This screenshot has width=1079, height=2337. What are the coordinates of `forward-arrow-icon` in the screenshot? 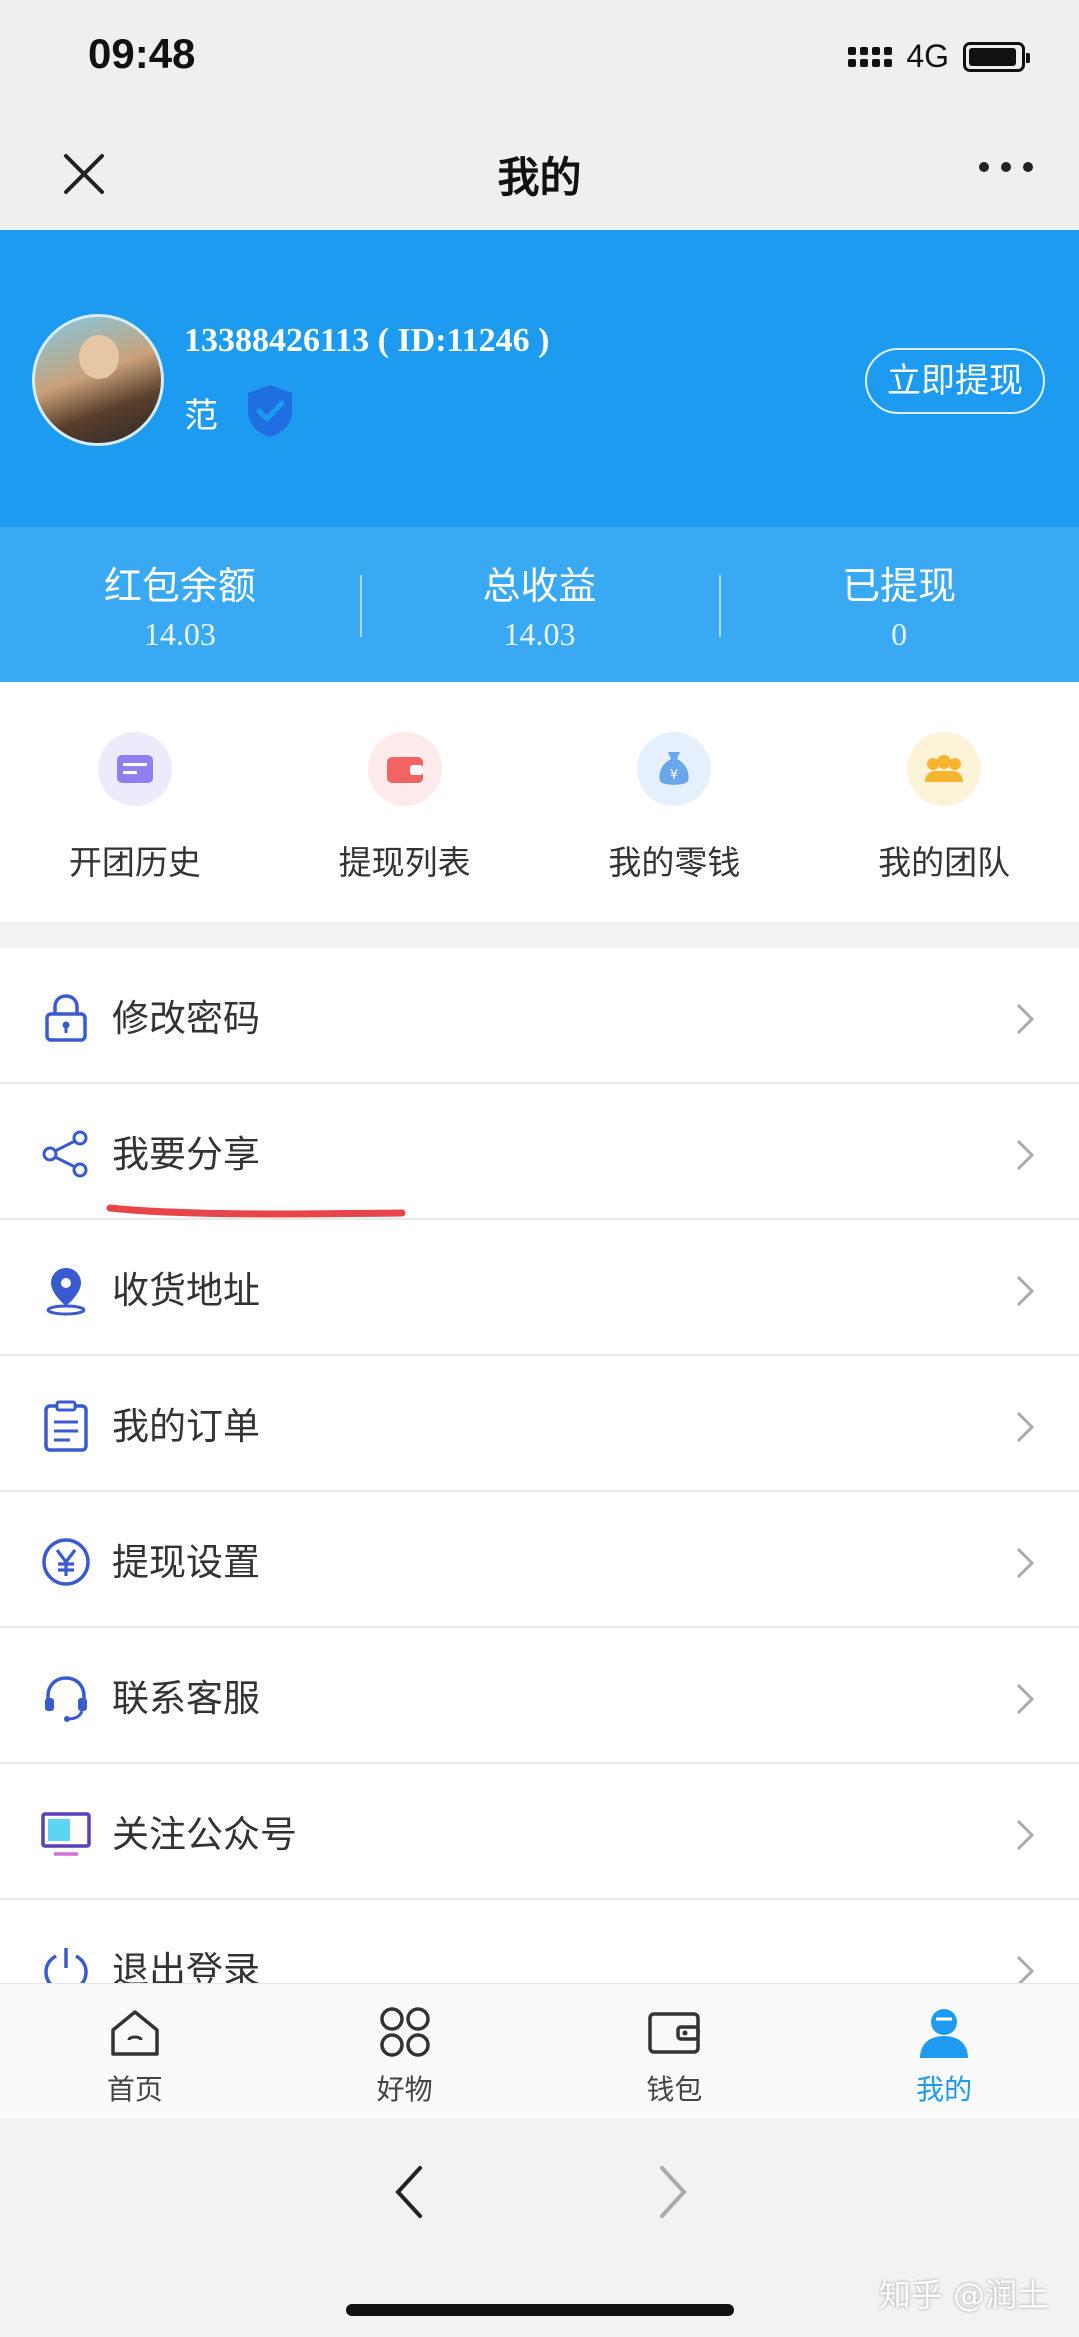 It's located at (673, 2192).